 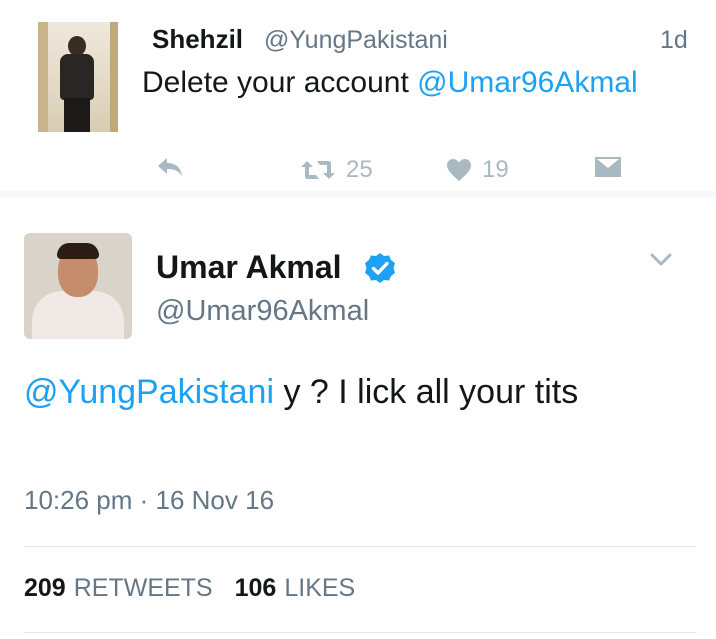 I want to click on chevron-down-icon, so click(x=661, y=260).